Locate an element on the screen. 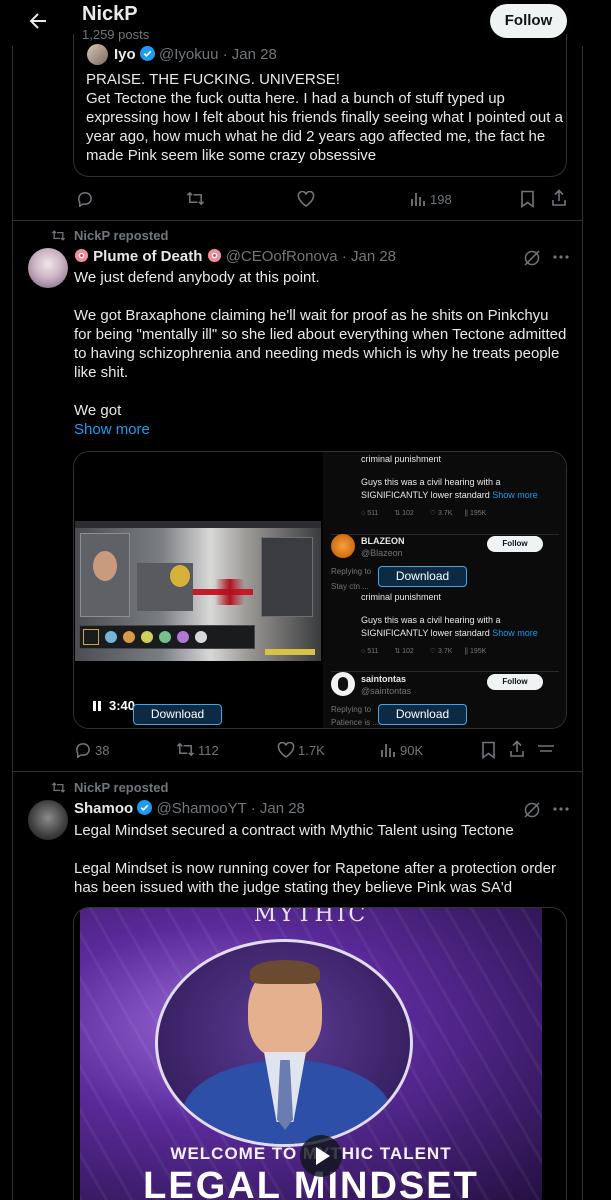 This screenshot has height=1200, width=611. show-more-link: Show more is located at coordinates (112, 429).